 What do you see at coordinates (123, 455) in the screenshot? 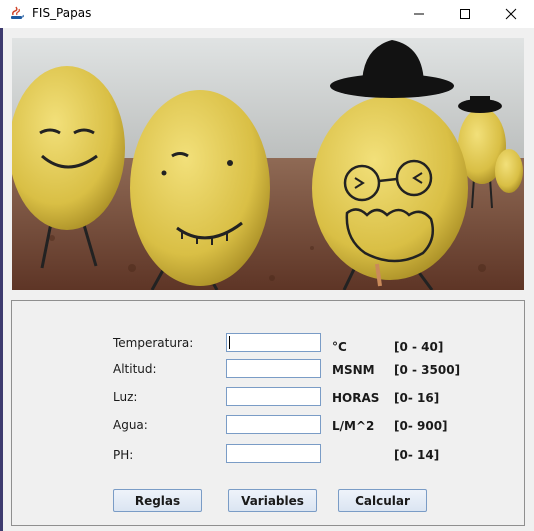
I see `ph-label: PH:` at bounding box center [123, 455].